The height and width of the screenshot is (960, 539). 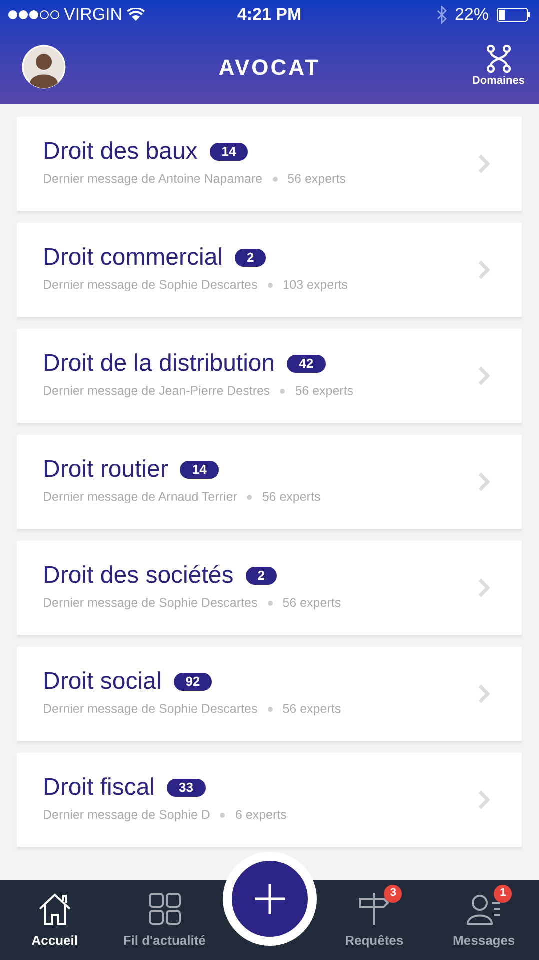 I want to click on tab-item: Fil d'actualité, so click(x=165, y=920).